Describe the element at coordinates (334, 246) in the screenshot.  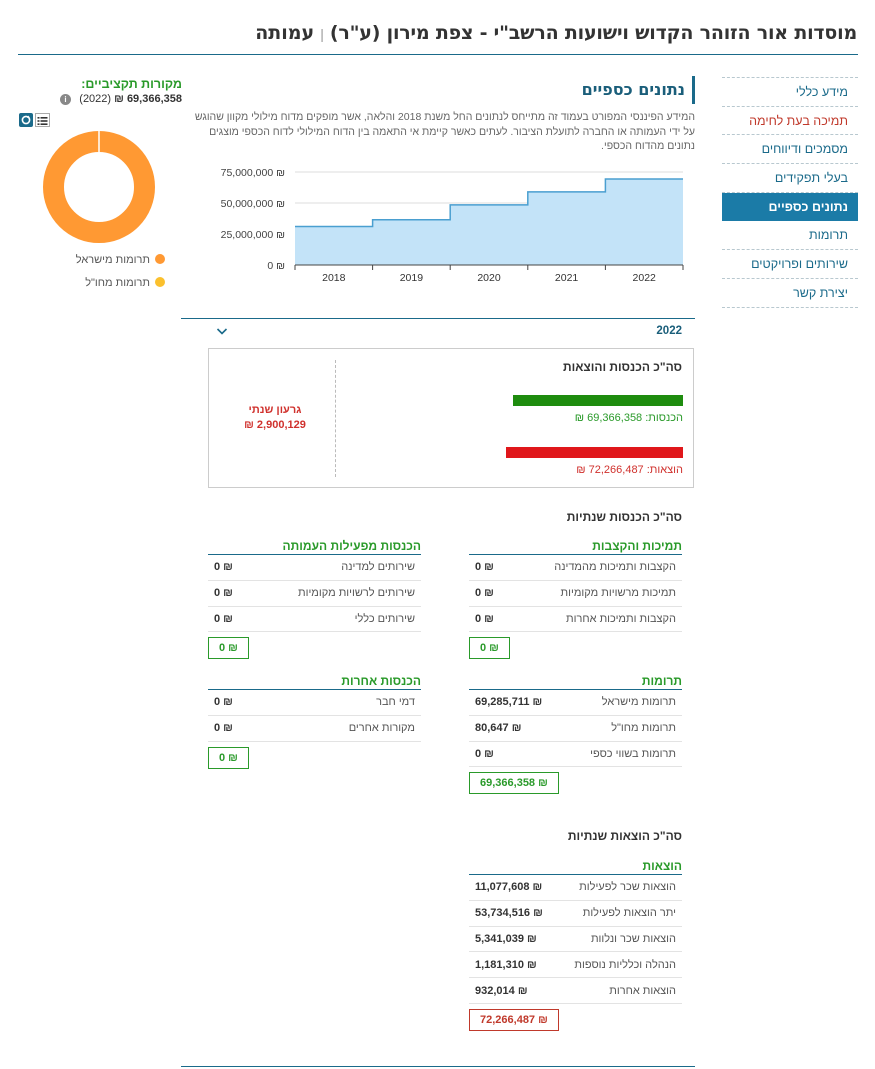
I see `data-bar-2018` at that location.